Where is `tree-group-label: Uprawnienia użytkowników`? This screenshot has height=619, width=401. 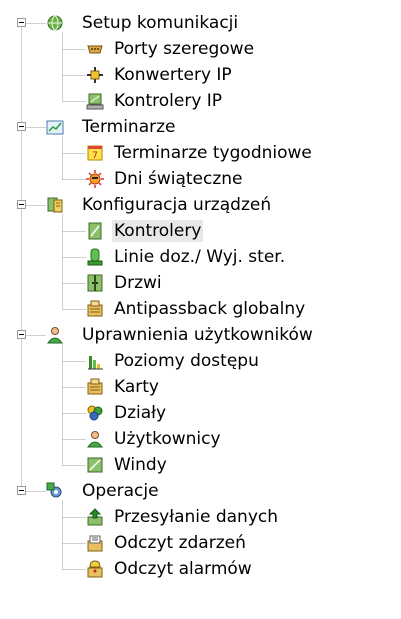 tree-group-label: Uprawnienia użytkowników is located at coordinates (197, 335).